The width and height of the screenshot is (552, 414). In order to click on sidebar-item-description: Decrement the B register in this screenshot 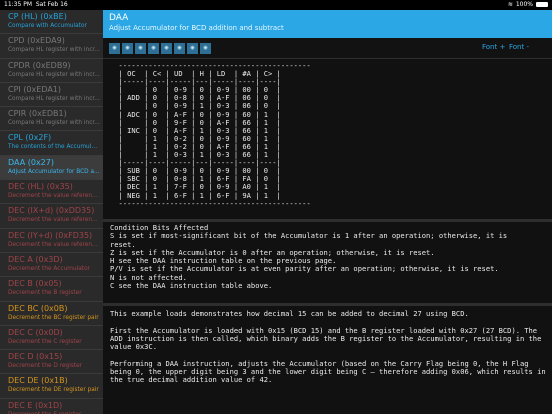, I will do `click(45, 293)`.